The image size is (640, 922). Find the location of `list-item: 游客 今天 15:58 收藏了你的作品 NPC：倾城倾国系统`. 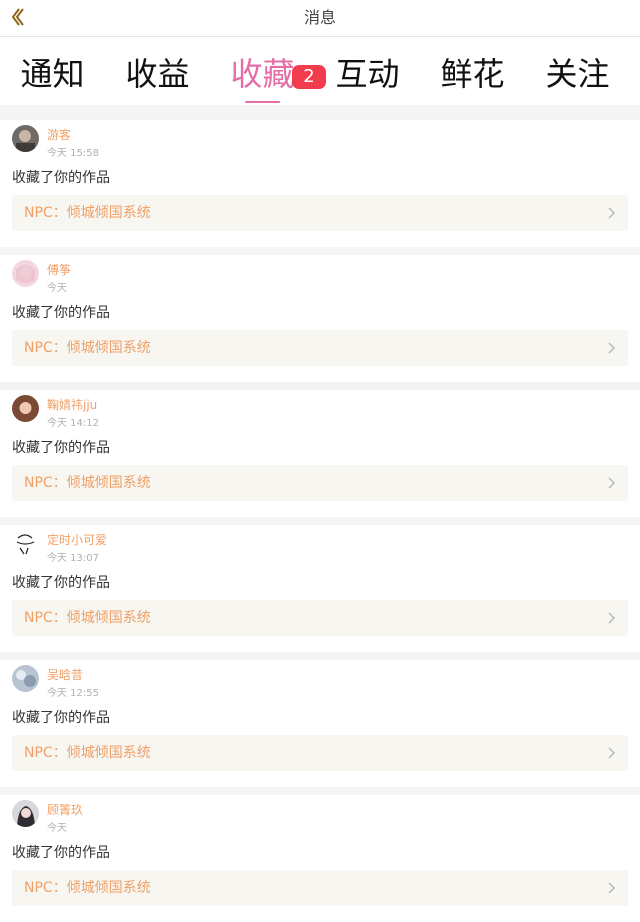

list-item: 游客 今天 15:58 收藏了你的作品 NPC：倾城倾国系统 is located at coordinates (320, 183).